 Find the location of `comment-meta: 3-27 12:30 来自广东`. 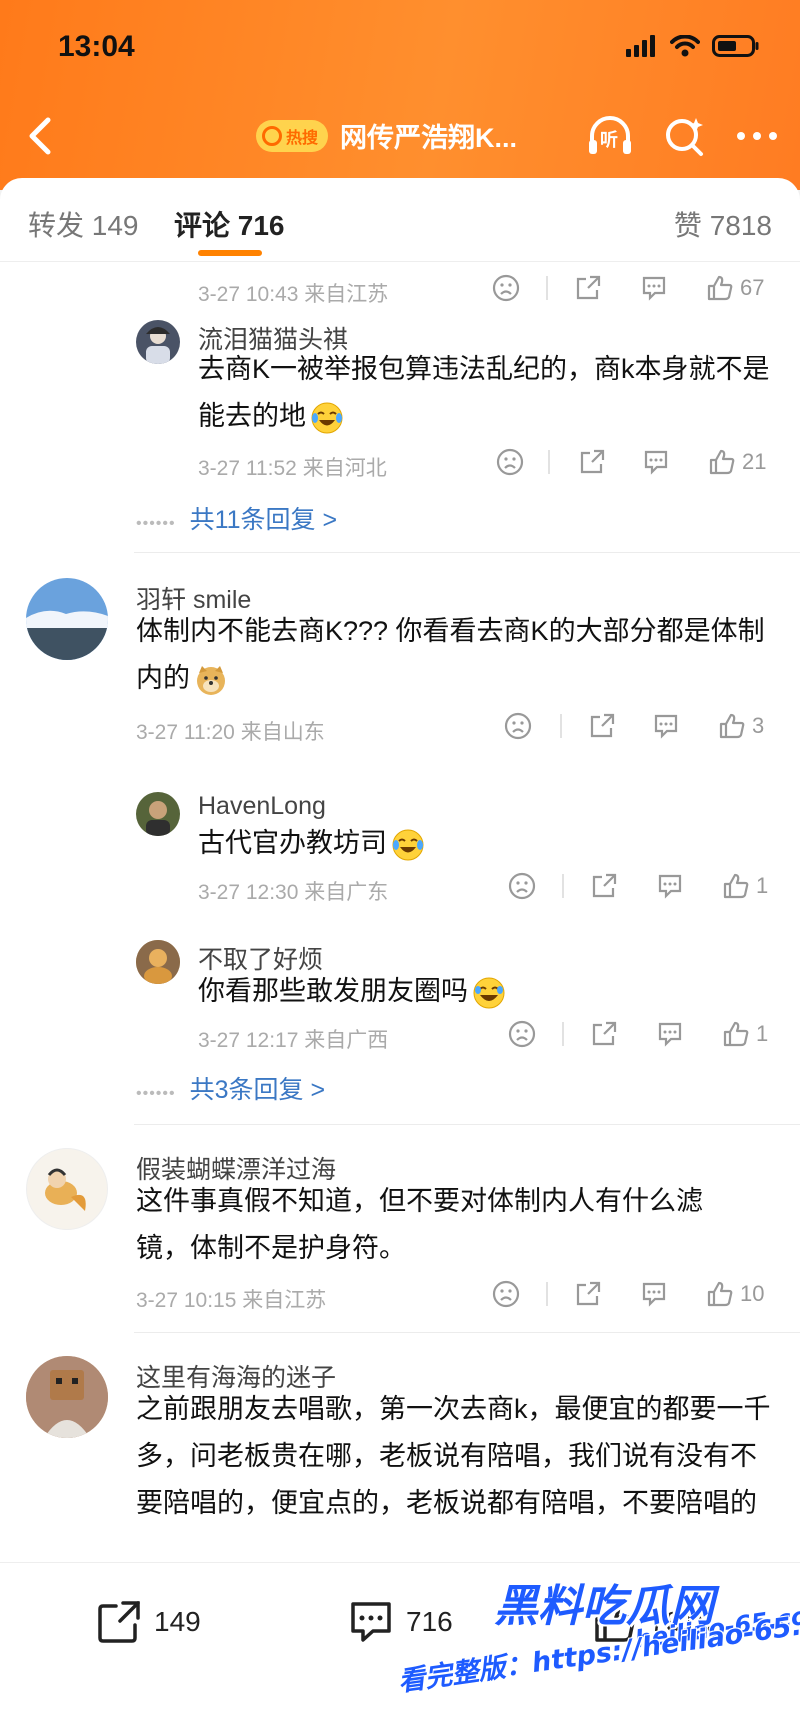

comment-meta: 3-27 12:30 来自广东 is located at coordinates (293, 892).